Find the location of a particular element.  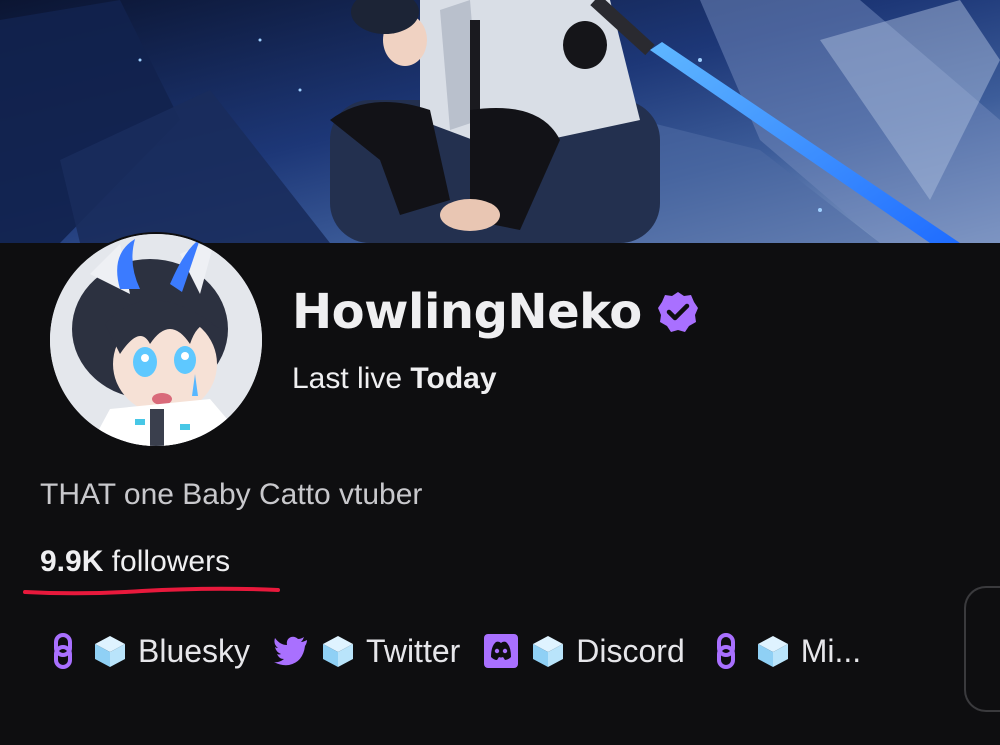

avatar-artwork is located at coordinates (156, 340).